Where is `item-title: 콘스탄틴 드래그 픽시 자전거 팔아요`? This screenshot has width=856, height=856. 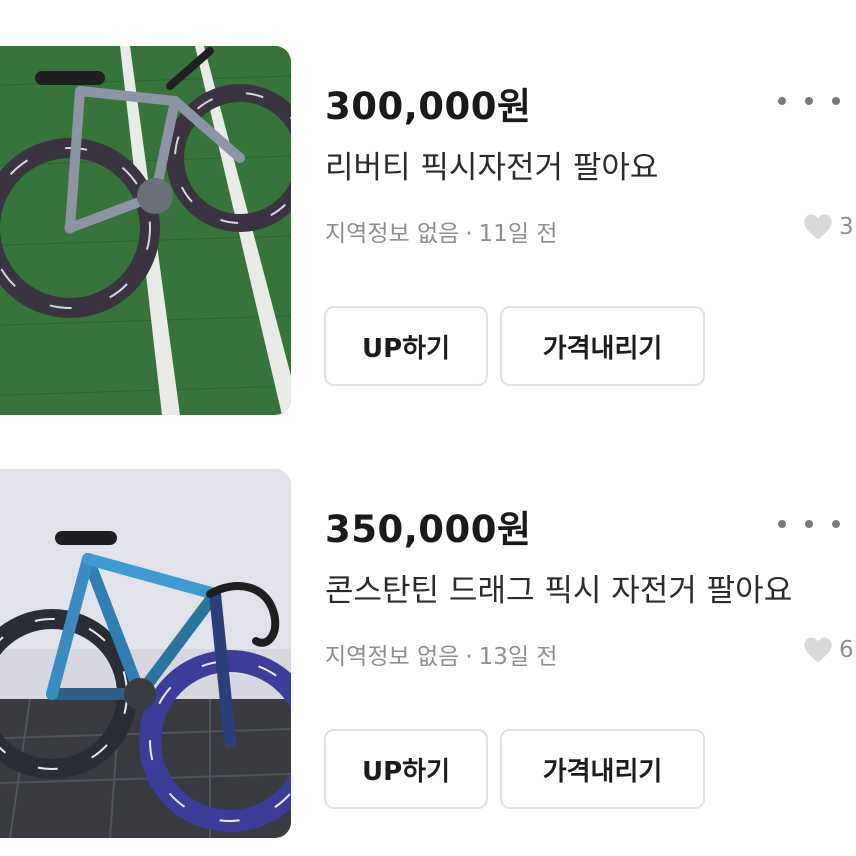 item-title: 콘스탄틴 드래그 픽시 자전거 팔아요 is located at coordinates (558, 587).